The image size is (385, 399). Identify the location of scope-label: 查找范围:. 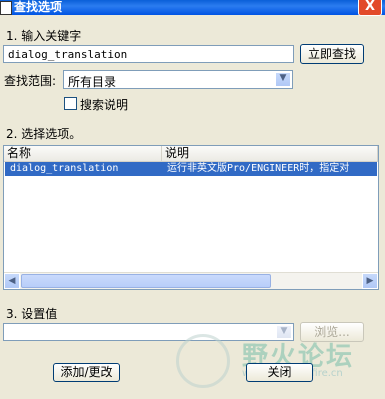
(30, 81).